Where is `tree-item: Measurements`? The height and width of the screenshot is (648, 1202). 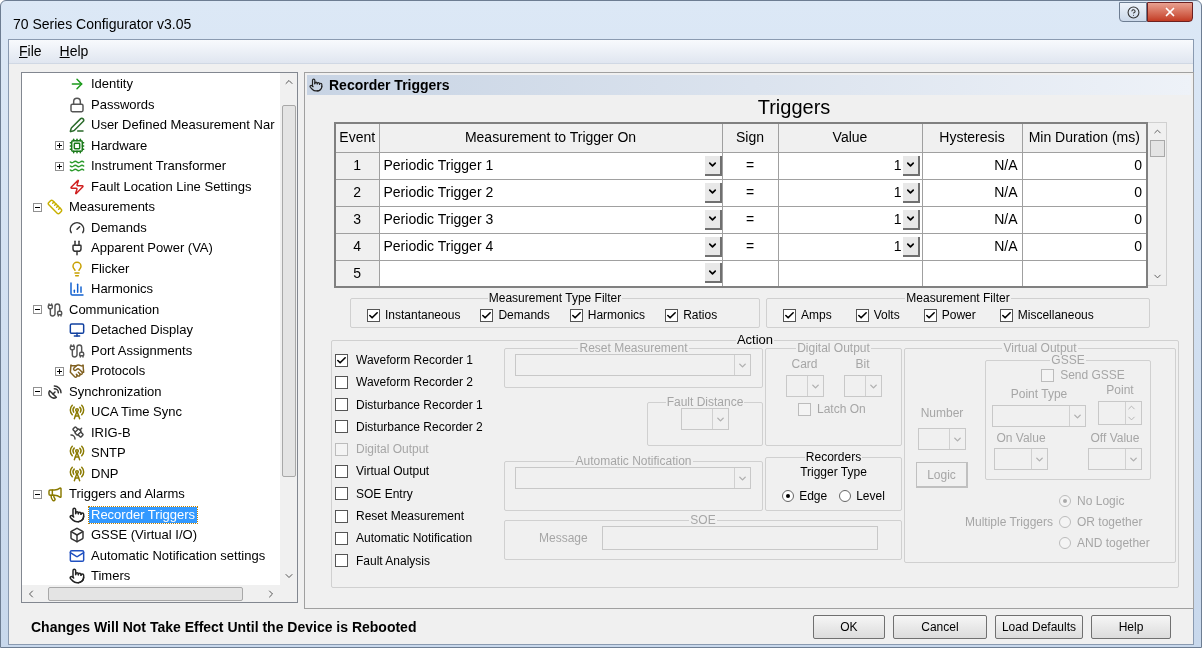
tree-item: Measurements is located at coordinates (112, 207).